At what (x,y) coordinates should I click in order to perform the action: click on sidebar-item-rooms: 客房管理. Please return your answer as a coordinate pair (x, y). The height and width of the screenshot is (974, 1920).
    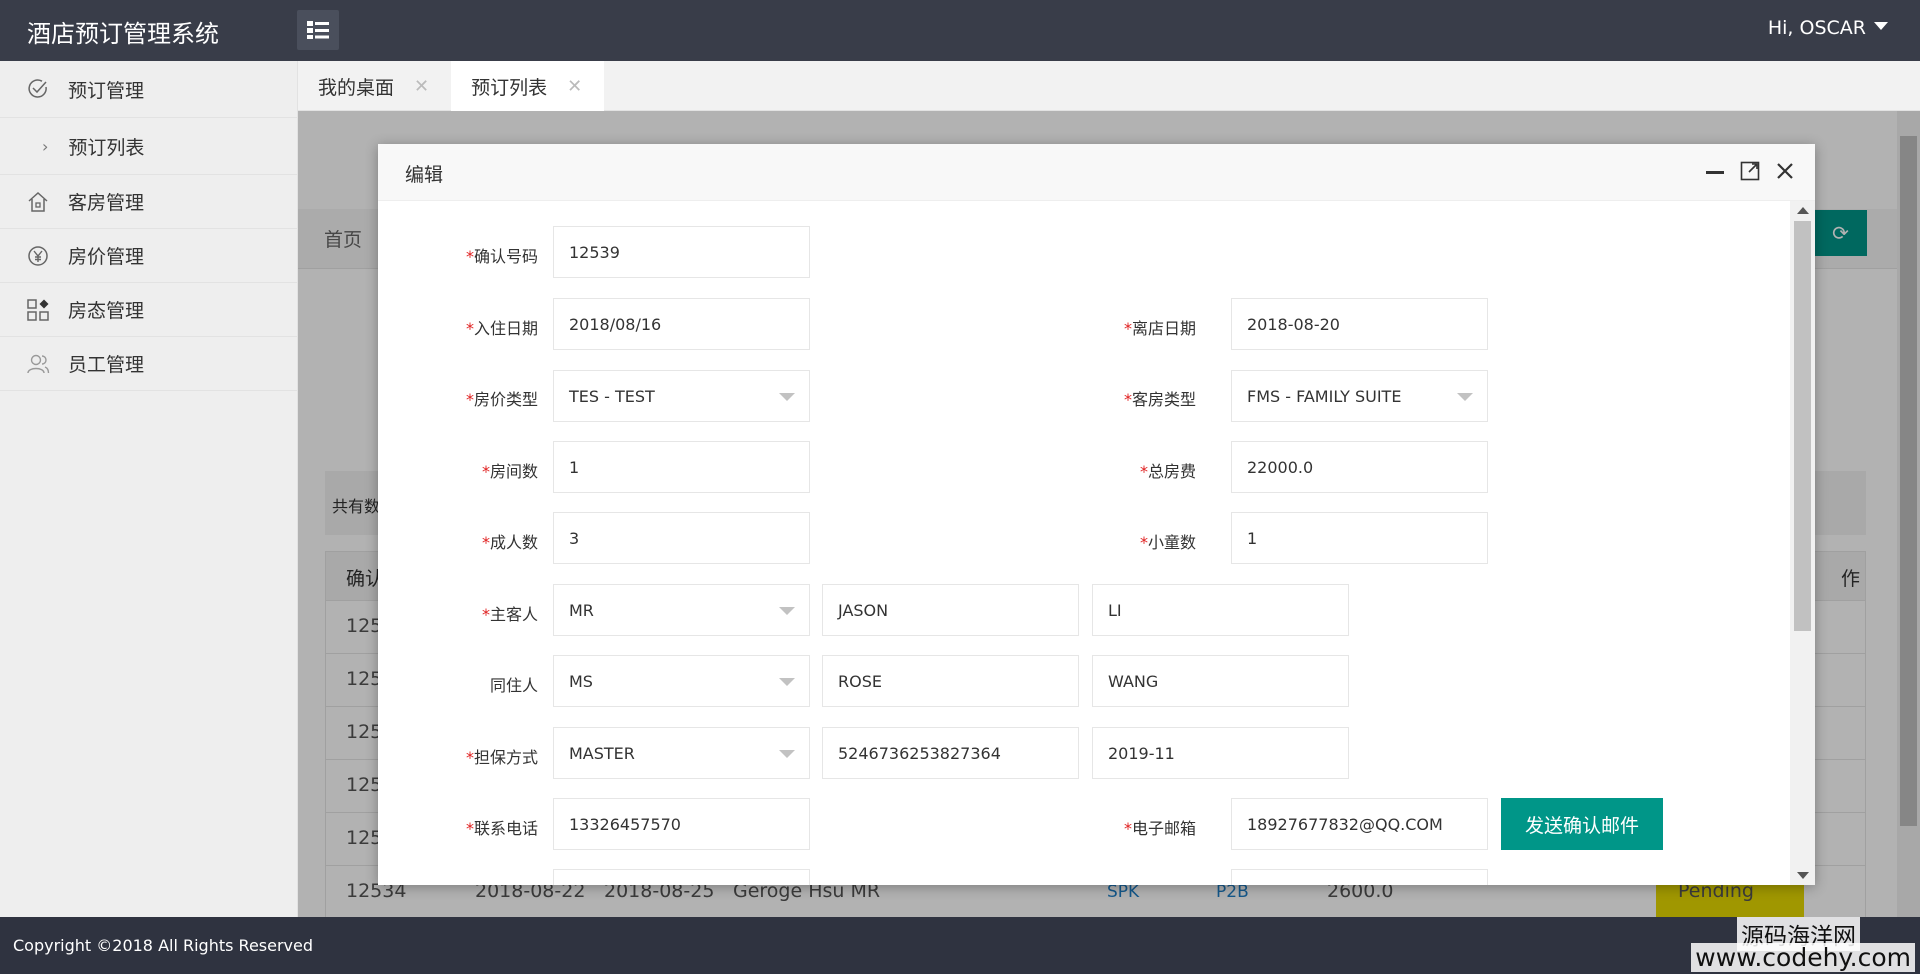
    Looking at the image, I should click on (148, 202).